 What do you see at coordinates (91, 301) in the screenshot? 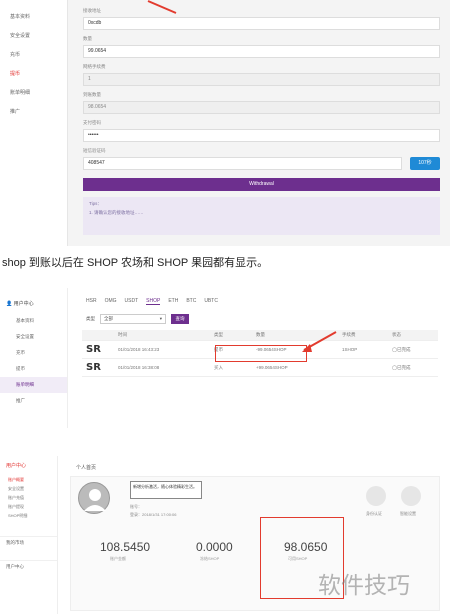
I see `tab-hsr: HSR` at bounding box center [91, 301].